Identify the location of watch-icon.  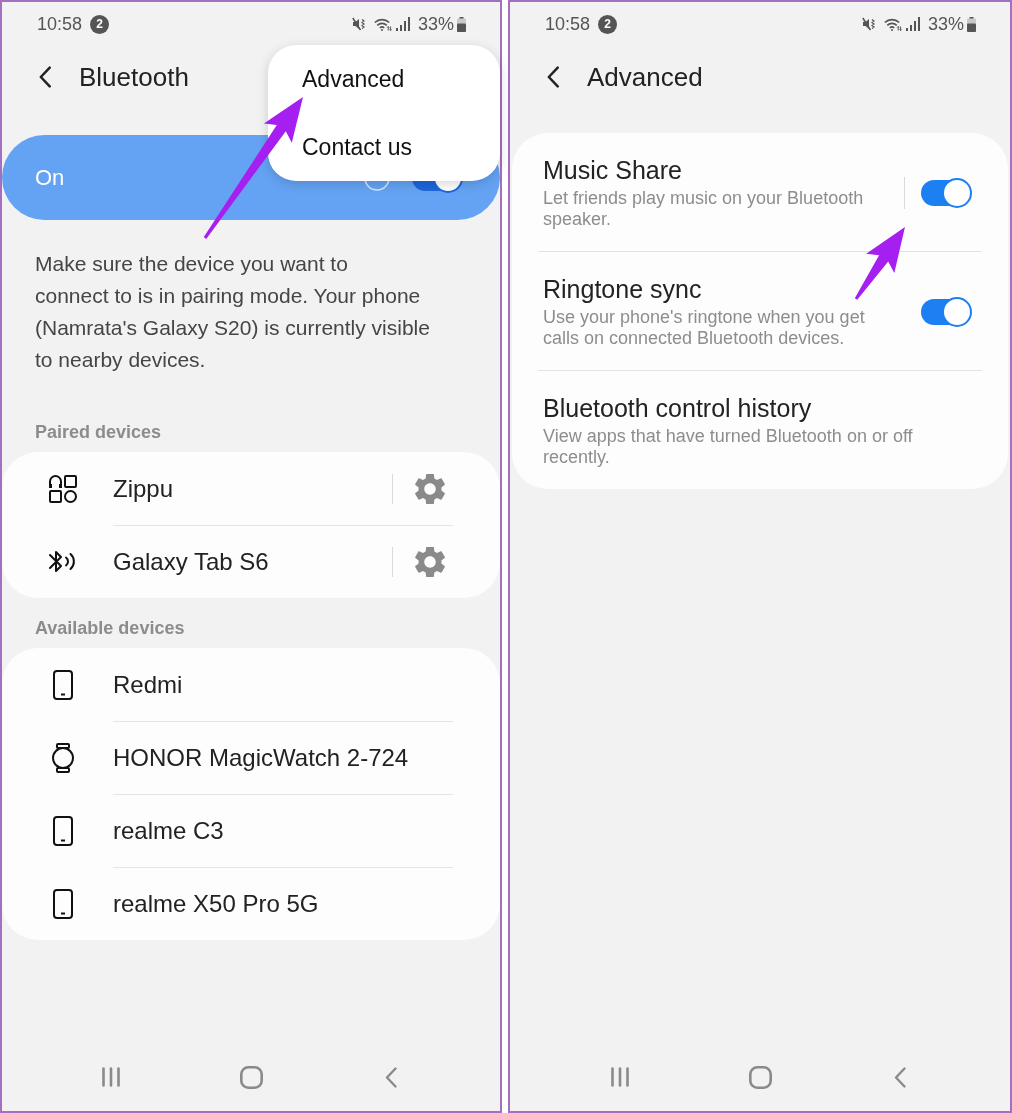
(63, 757).